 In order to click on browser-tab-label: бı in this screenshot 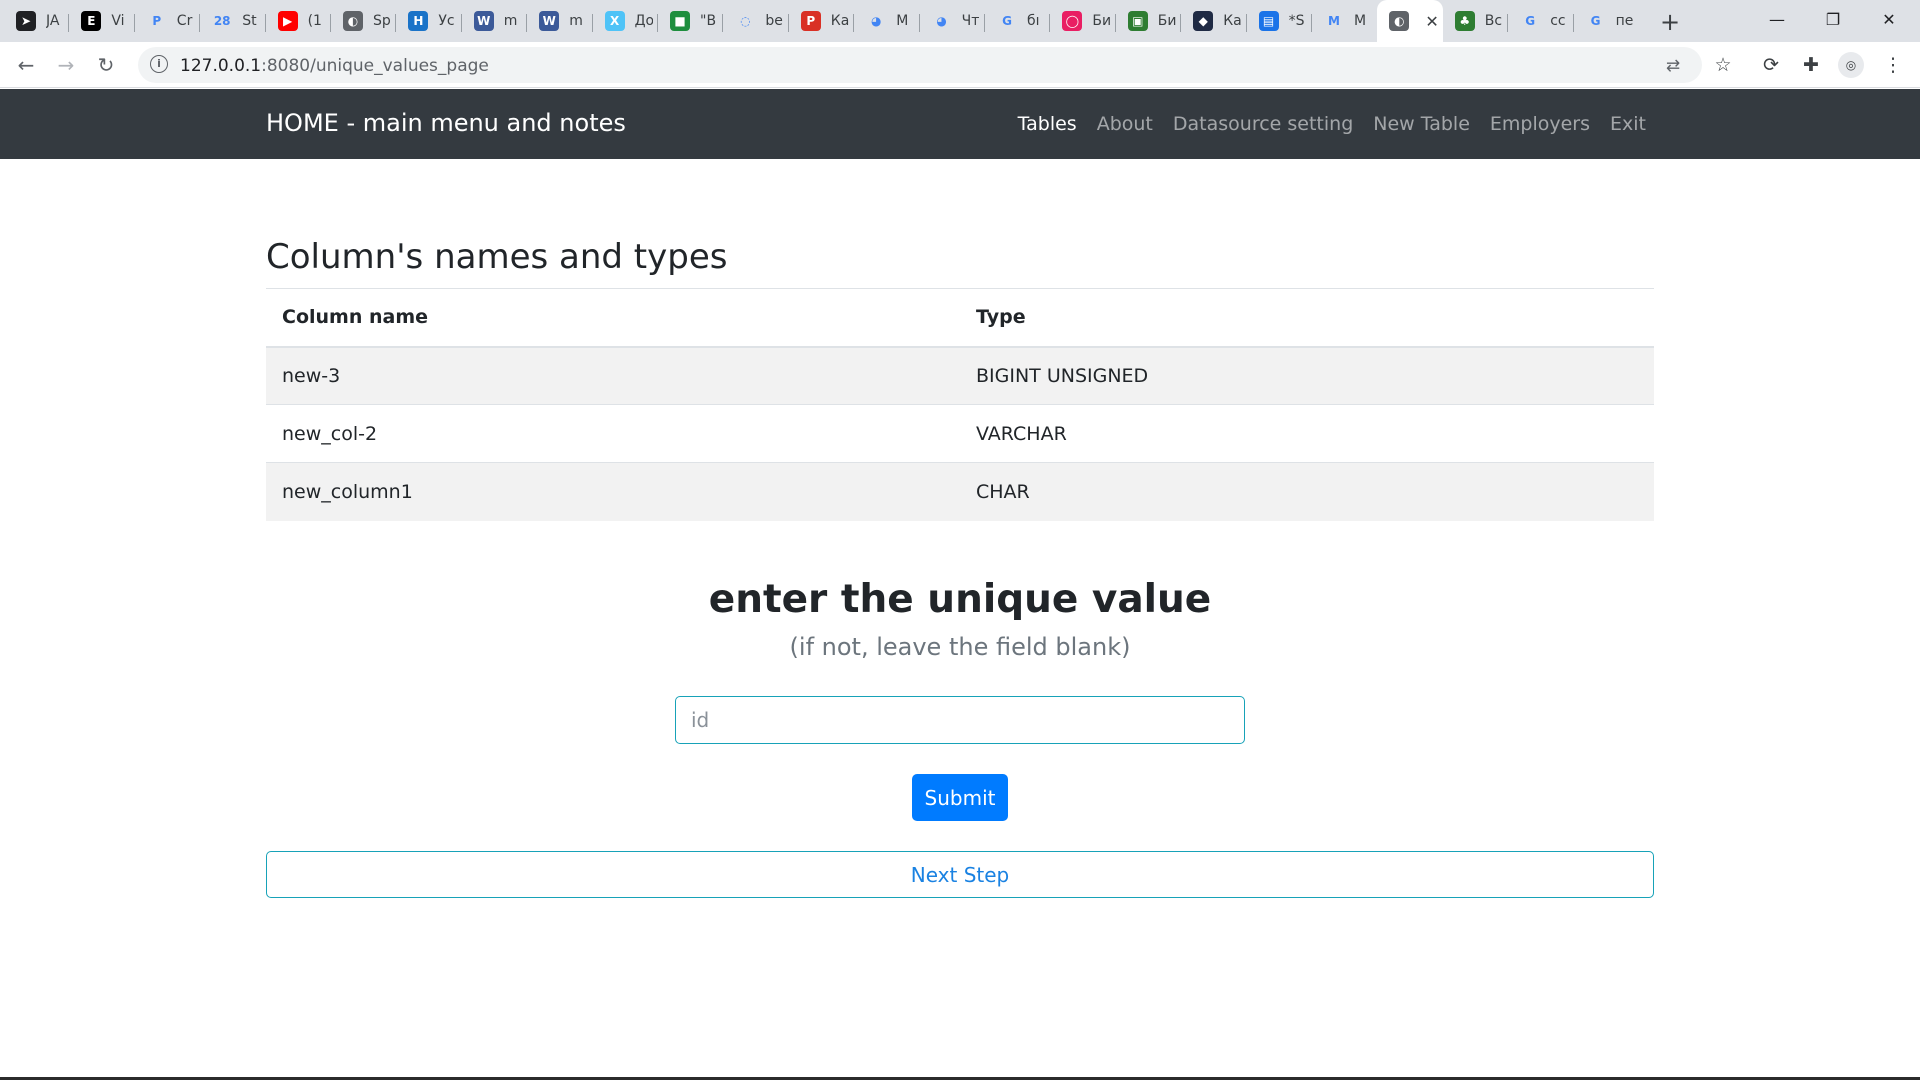, I will do `click(1033, 21)`.